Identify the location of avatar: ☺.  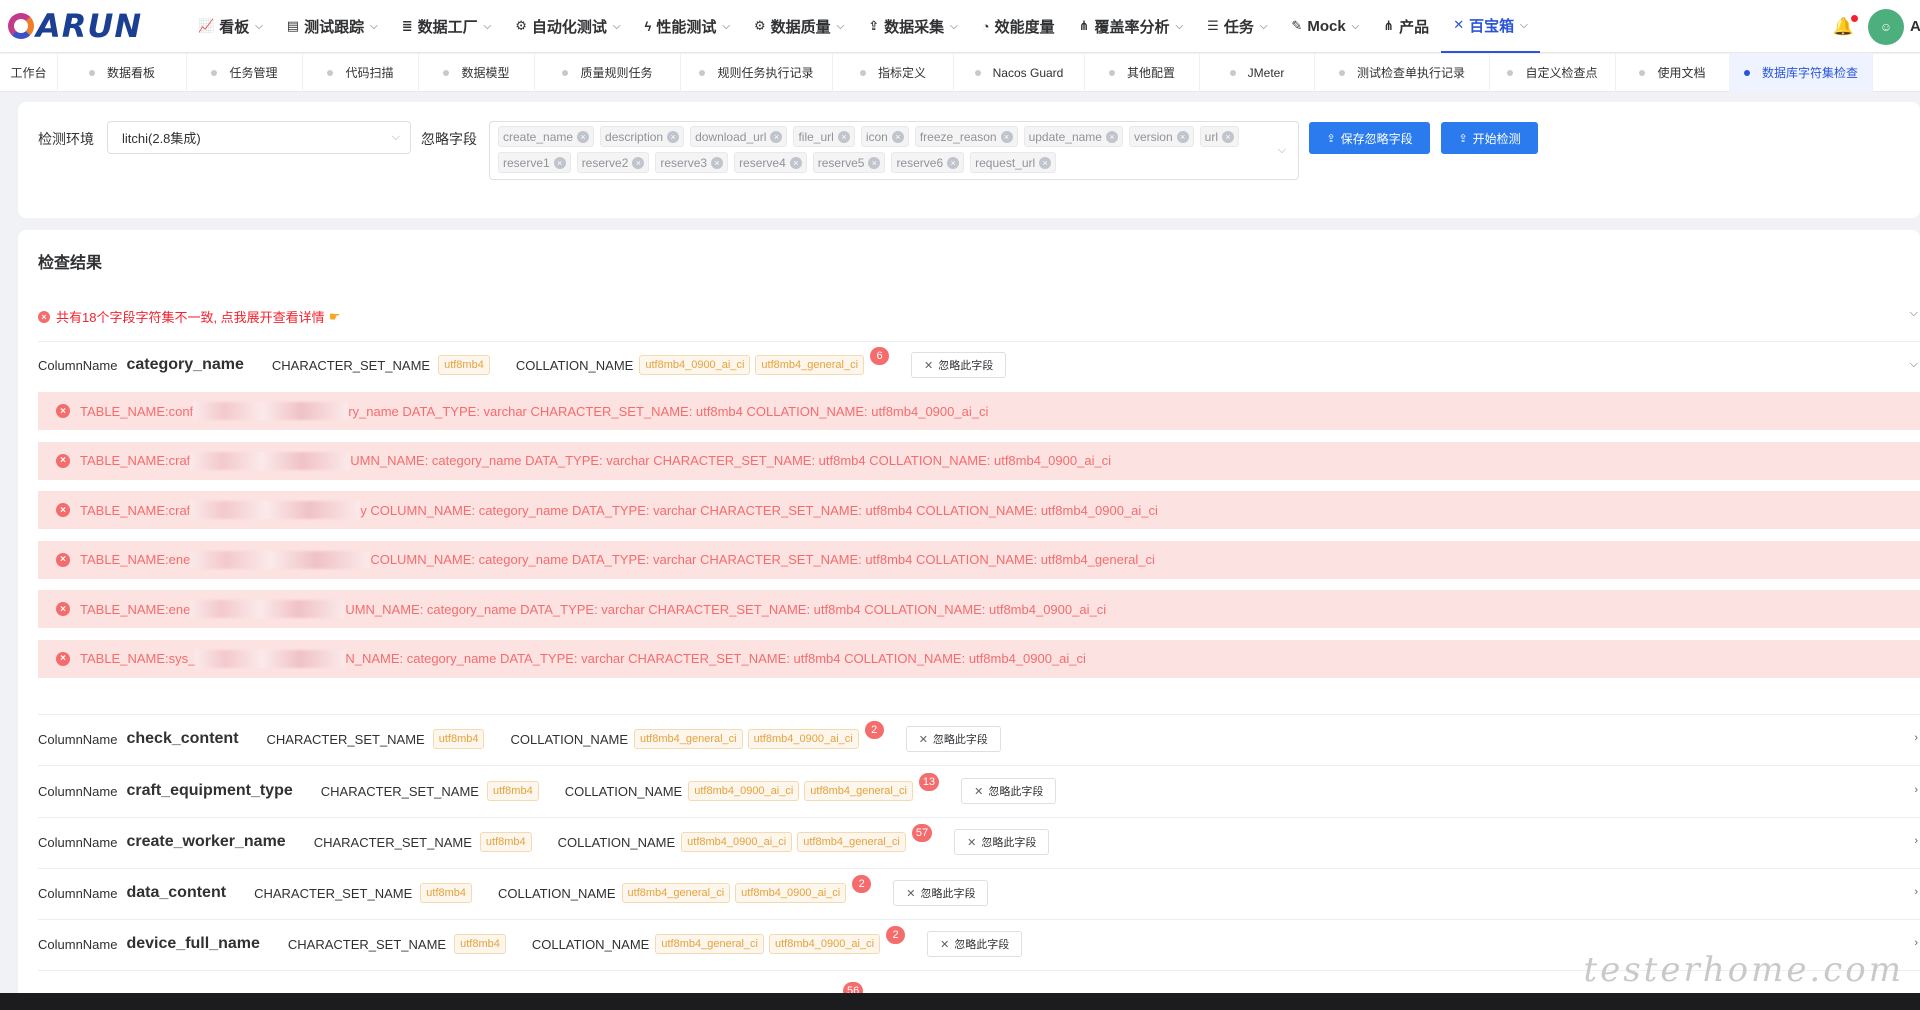
(1886, 26).